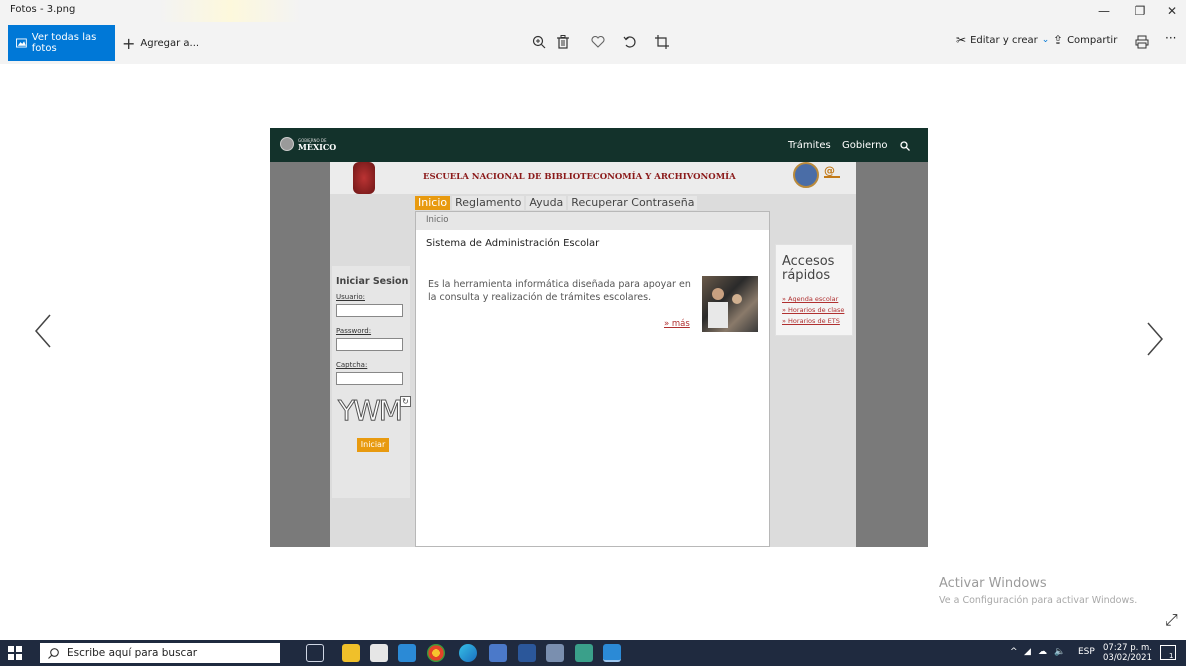 Image resolution: width=1186 pixels, height=666 pixels. Describe the element at coordinates (317, 146) in the screenshot. I see `gov-logo-large-text: MÉXICO` at that location.